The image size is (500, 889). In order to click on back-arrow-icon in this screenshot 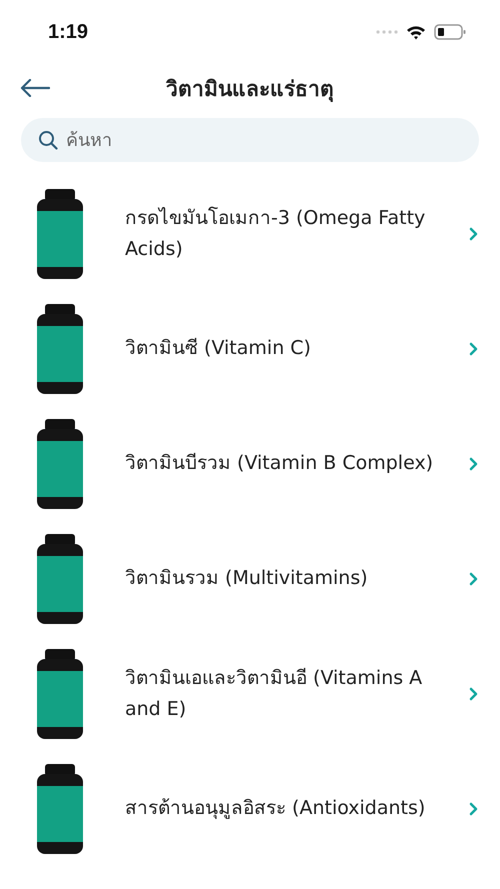, I will do `click(35, 88)`.